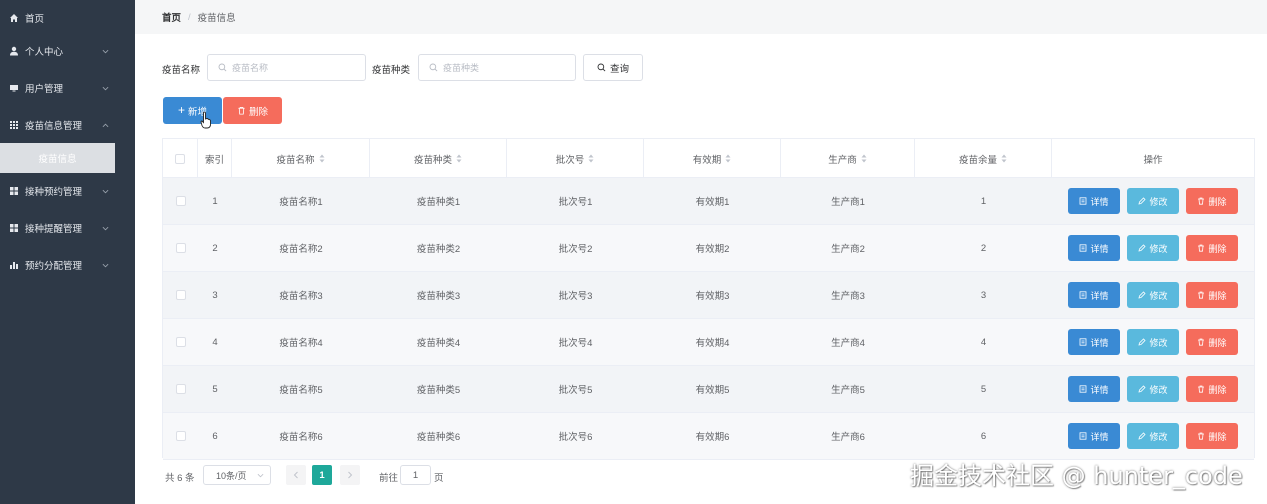 The image size is (1267, 504). Describe the element at coordinates (54, 266) in the screenshot. I see `sidebar-item-label: 预约分配管理` at that location.